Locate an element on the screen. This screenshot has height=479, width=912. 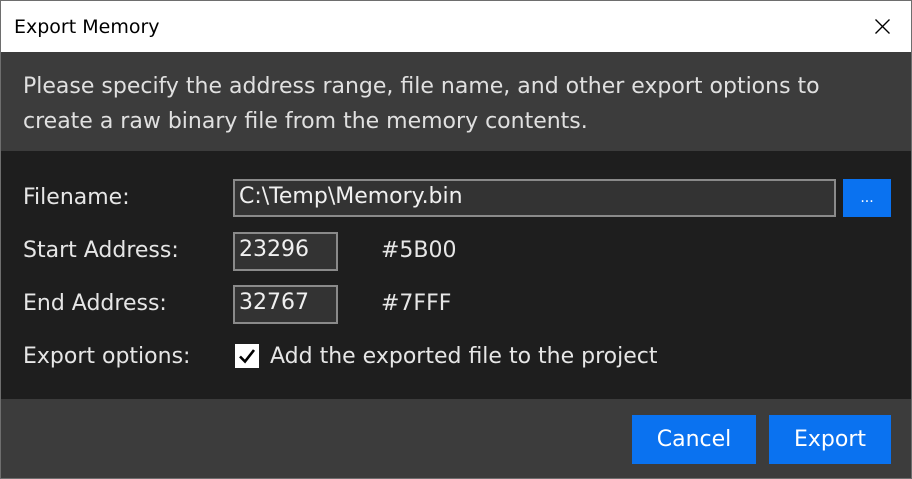
start-address-hex: #5B00 is located at coordinates (419, 250).